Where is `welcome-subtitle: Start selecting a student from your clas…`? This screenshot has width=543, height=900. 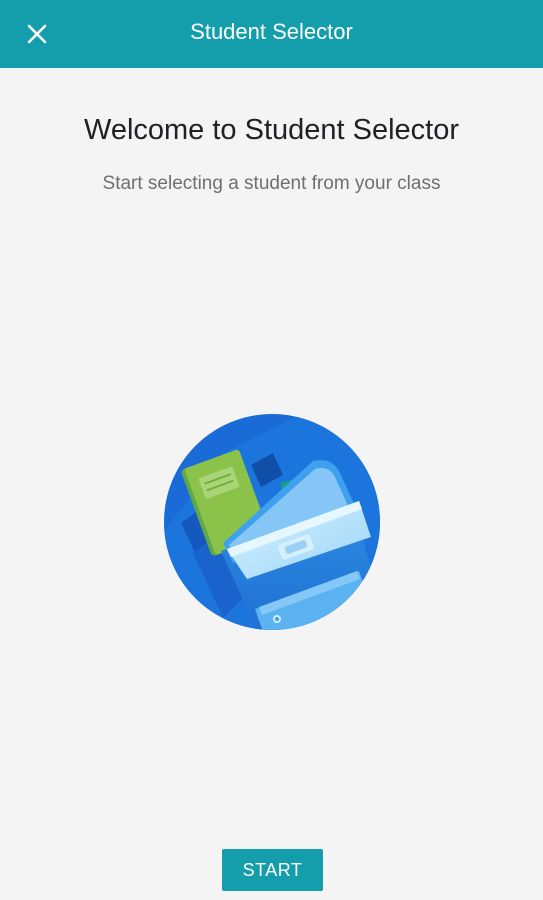 welcome-subtitle: Start selecting a student from your clas… is located at coordinates (271, 183).